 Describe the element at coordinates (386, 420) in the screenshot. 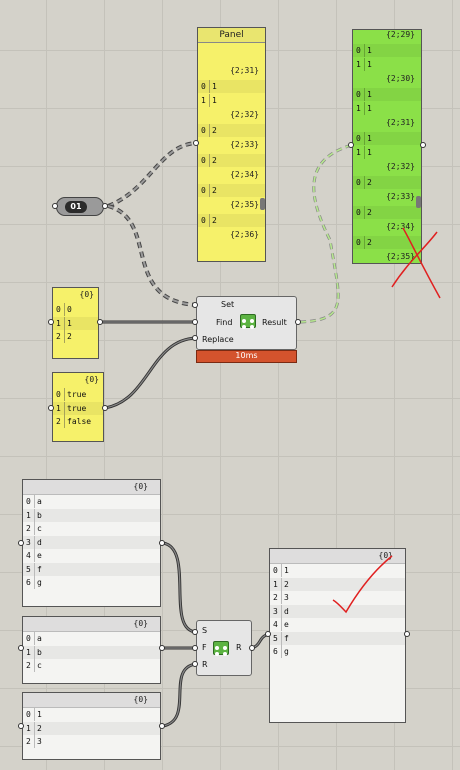

I see `annotation-layer` at that location.